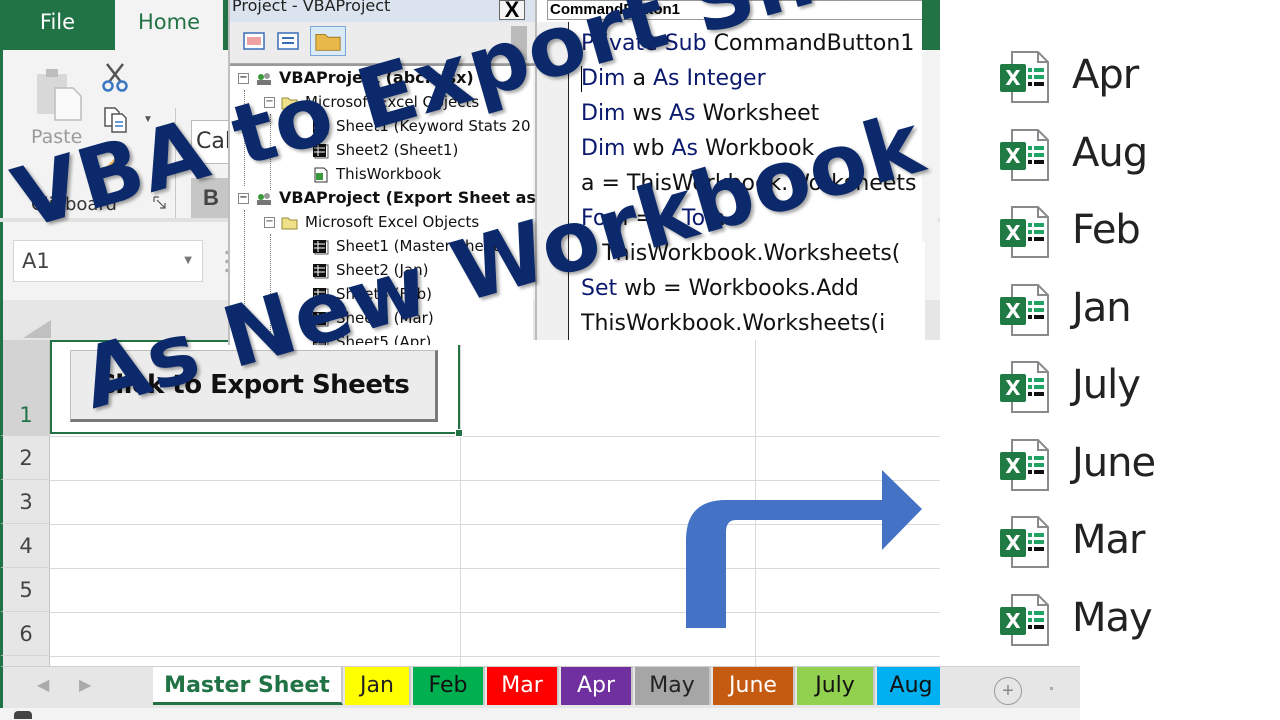 The height and width of the screenshot is (720, 1280). What do you see at coordinates (25, 388) in the screenshot?
I see `row-header: 1` at bounding box center [25, 388].